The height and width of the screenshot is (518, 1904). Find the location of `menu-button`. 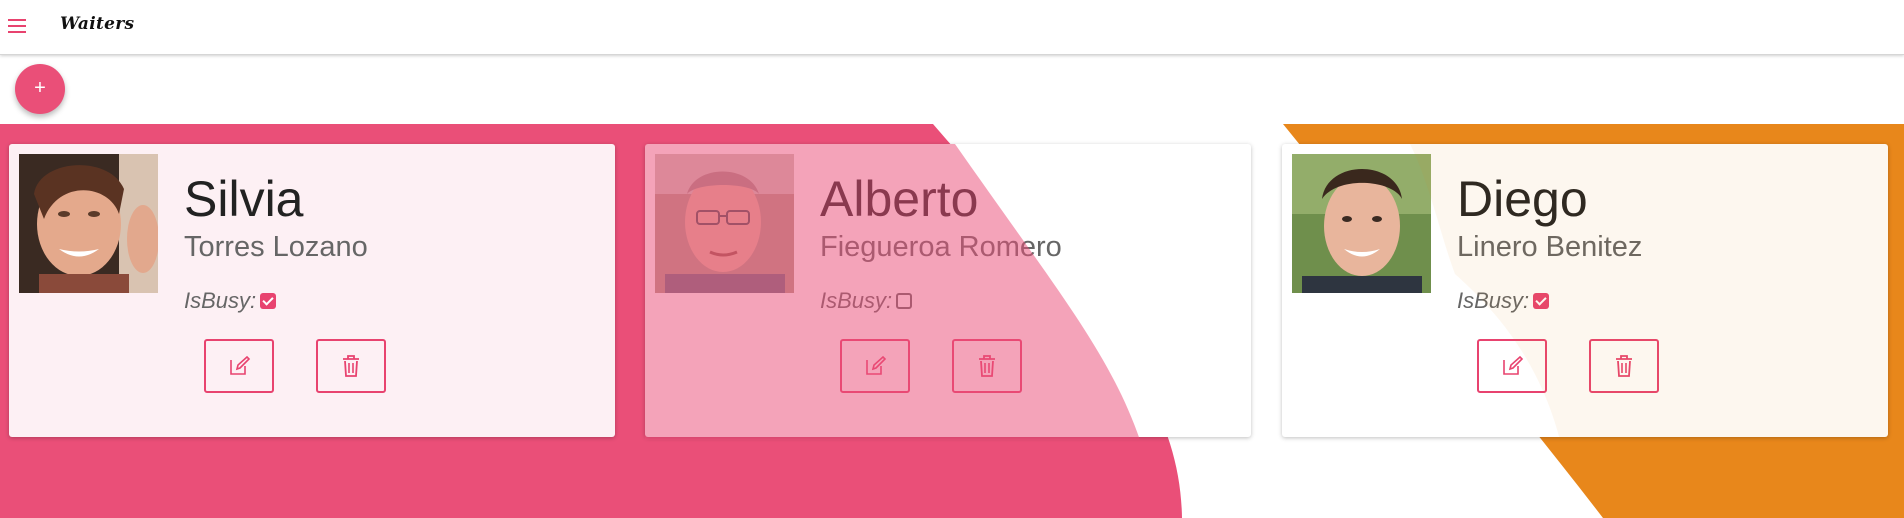

menu-button is located at coordinates (18, 26).